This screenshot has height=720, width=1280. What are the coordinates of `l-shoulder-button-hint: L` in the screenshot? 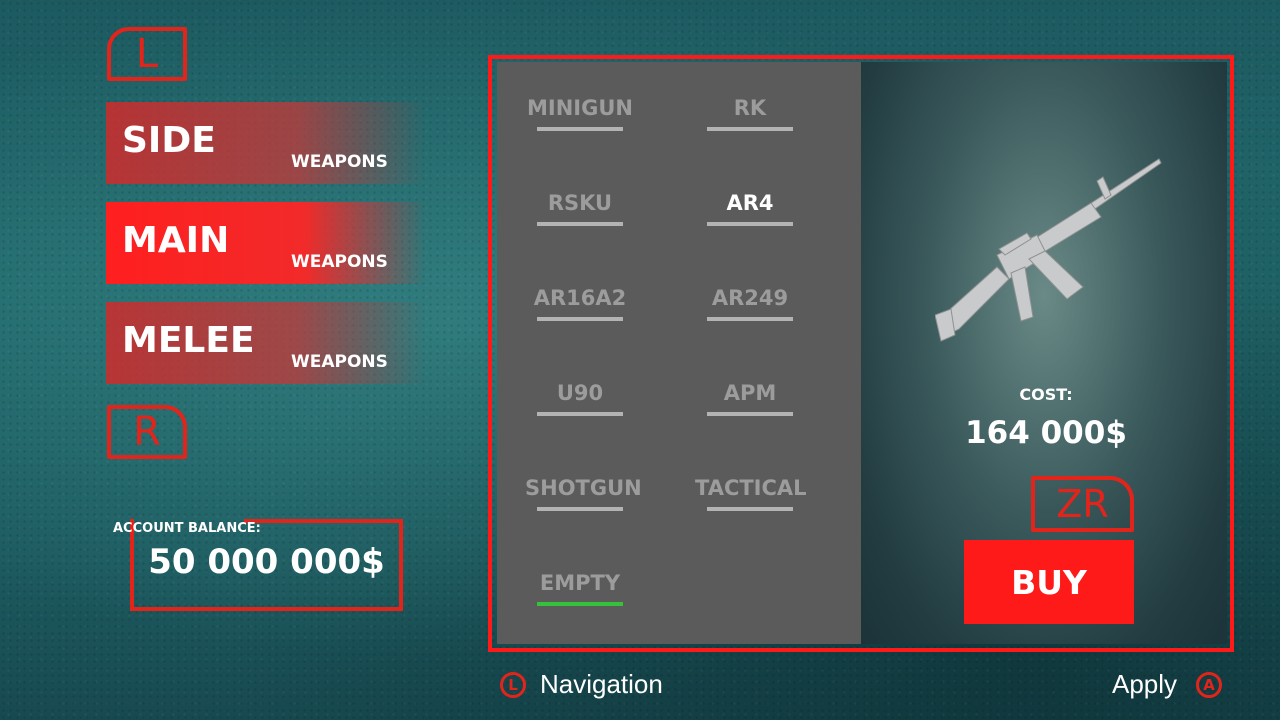 It's located at (147, 54).